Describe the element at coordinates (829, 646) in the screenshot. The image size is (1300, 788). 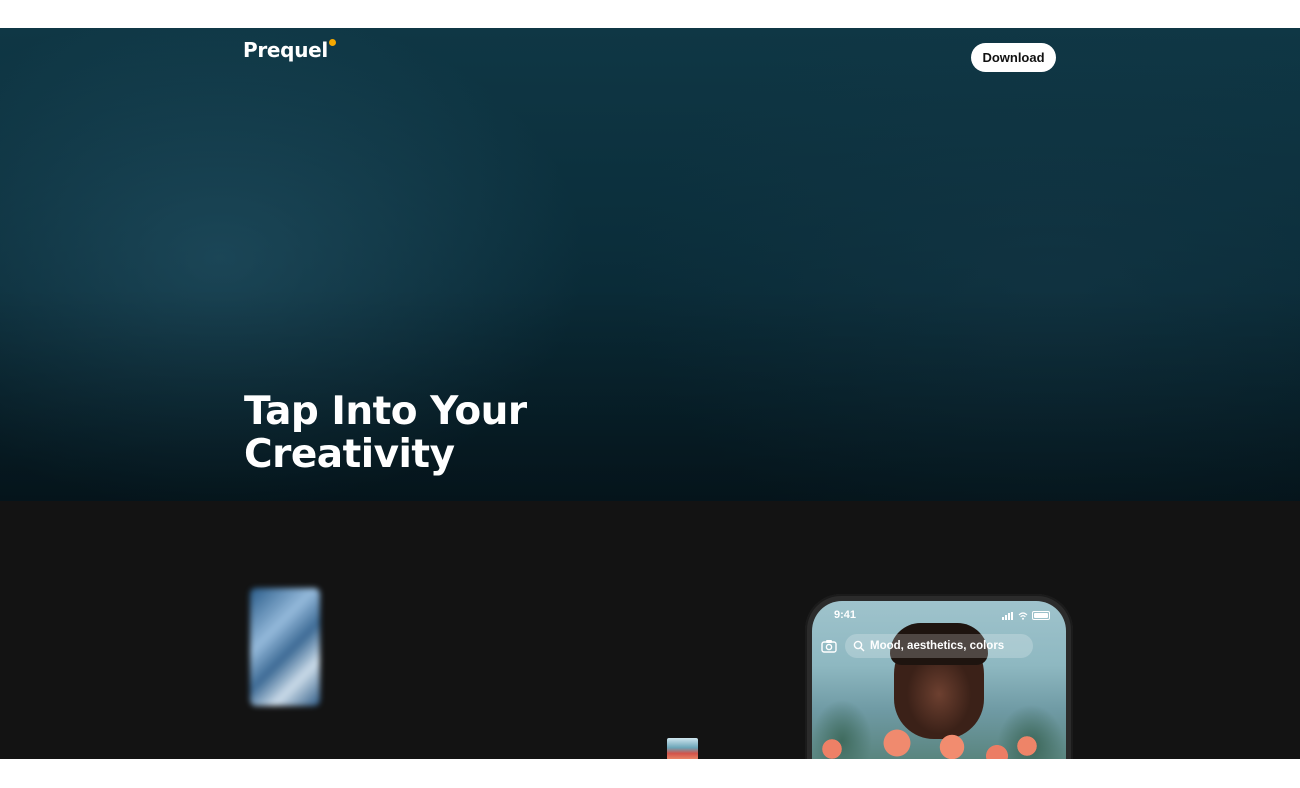
I see `camera-icon` at that location.